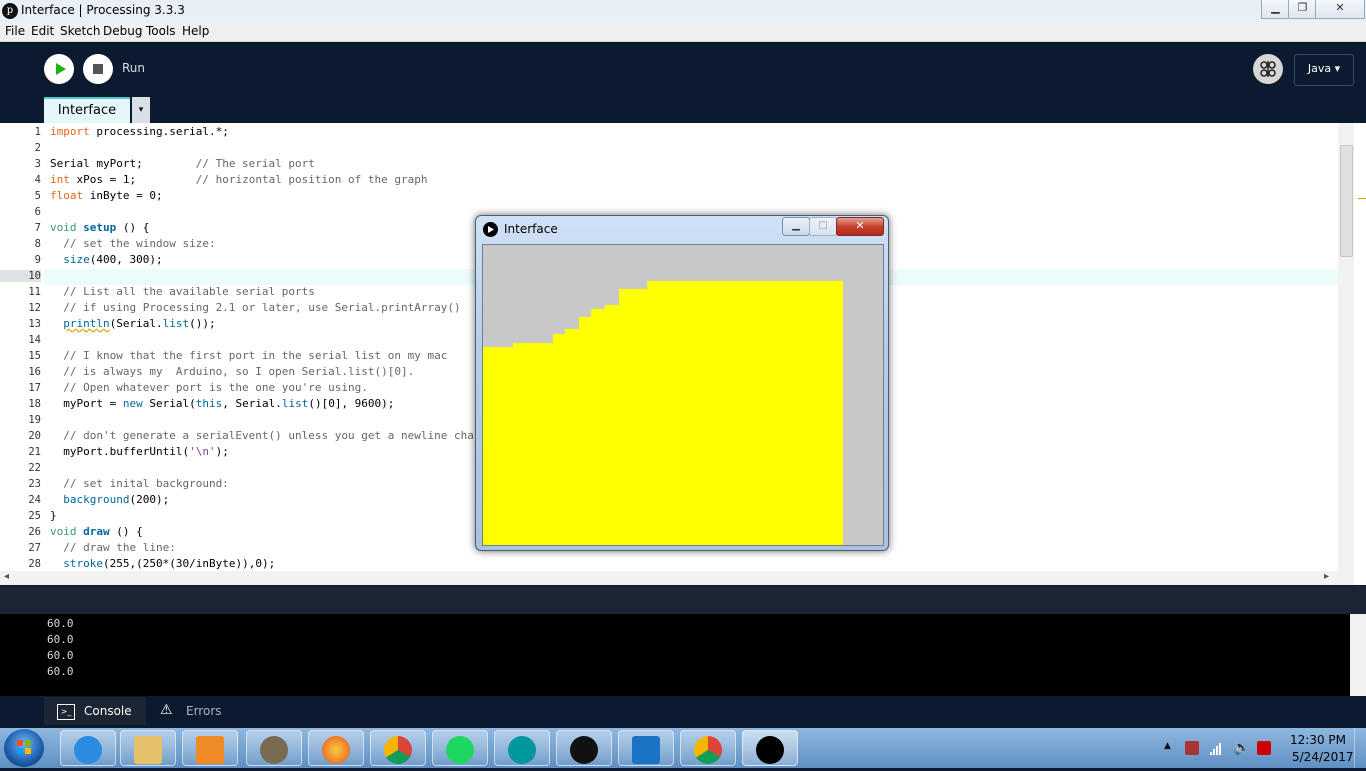 This screenshot has width=1366, height=771. Describe the element at coordinates (1167, 746) in the screenshot. I see `show-hidden-icons-icon: ▲` at that location.